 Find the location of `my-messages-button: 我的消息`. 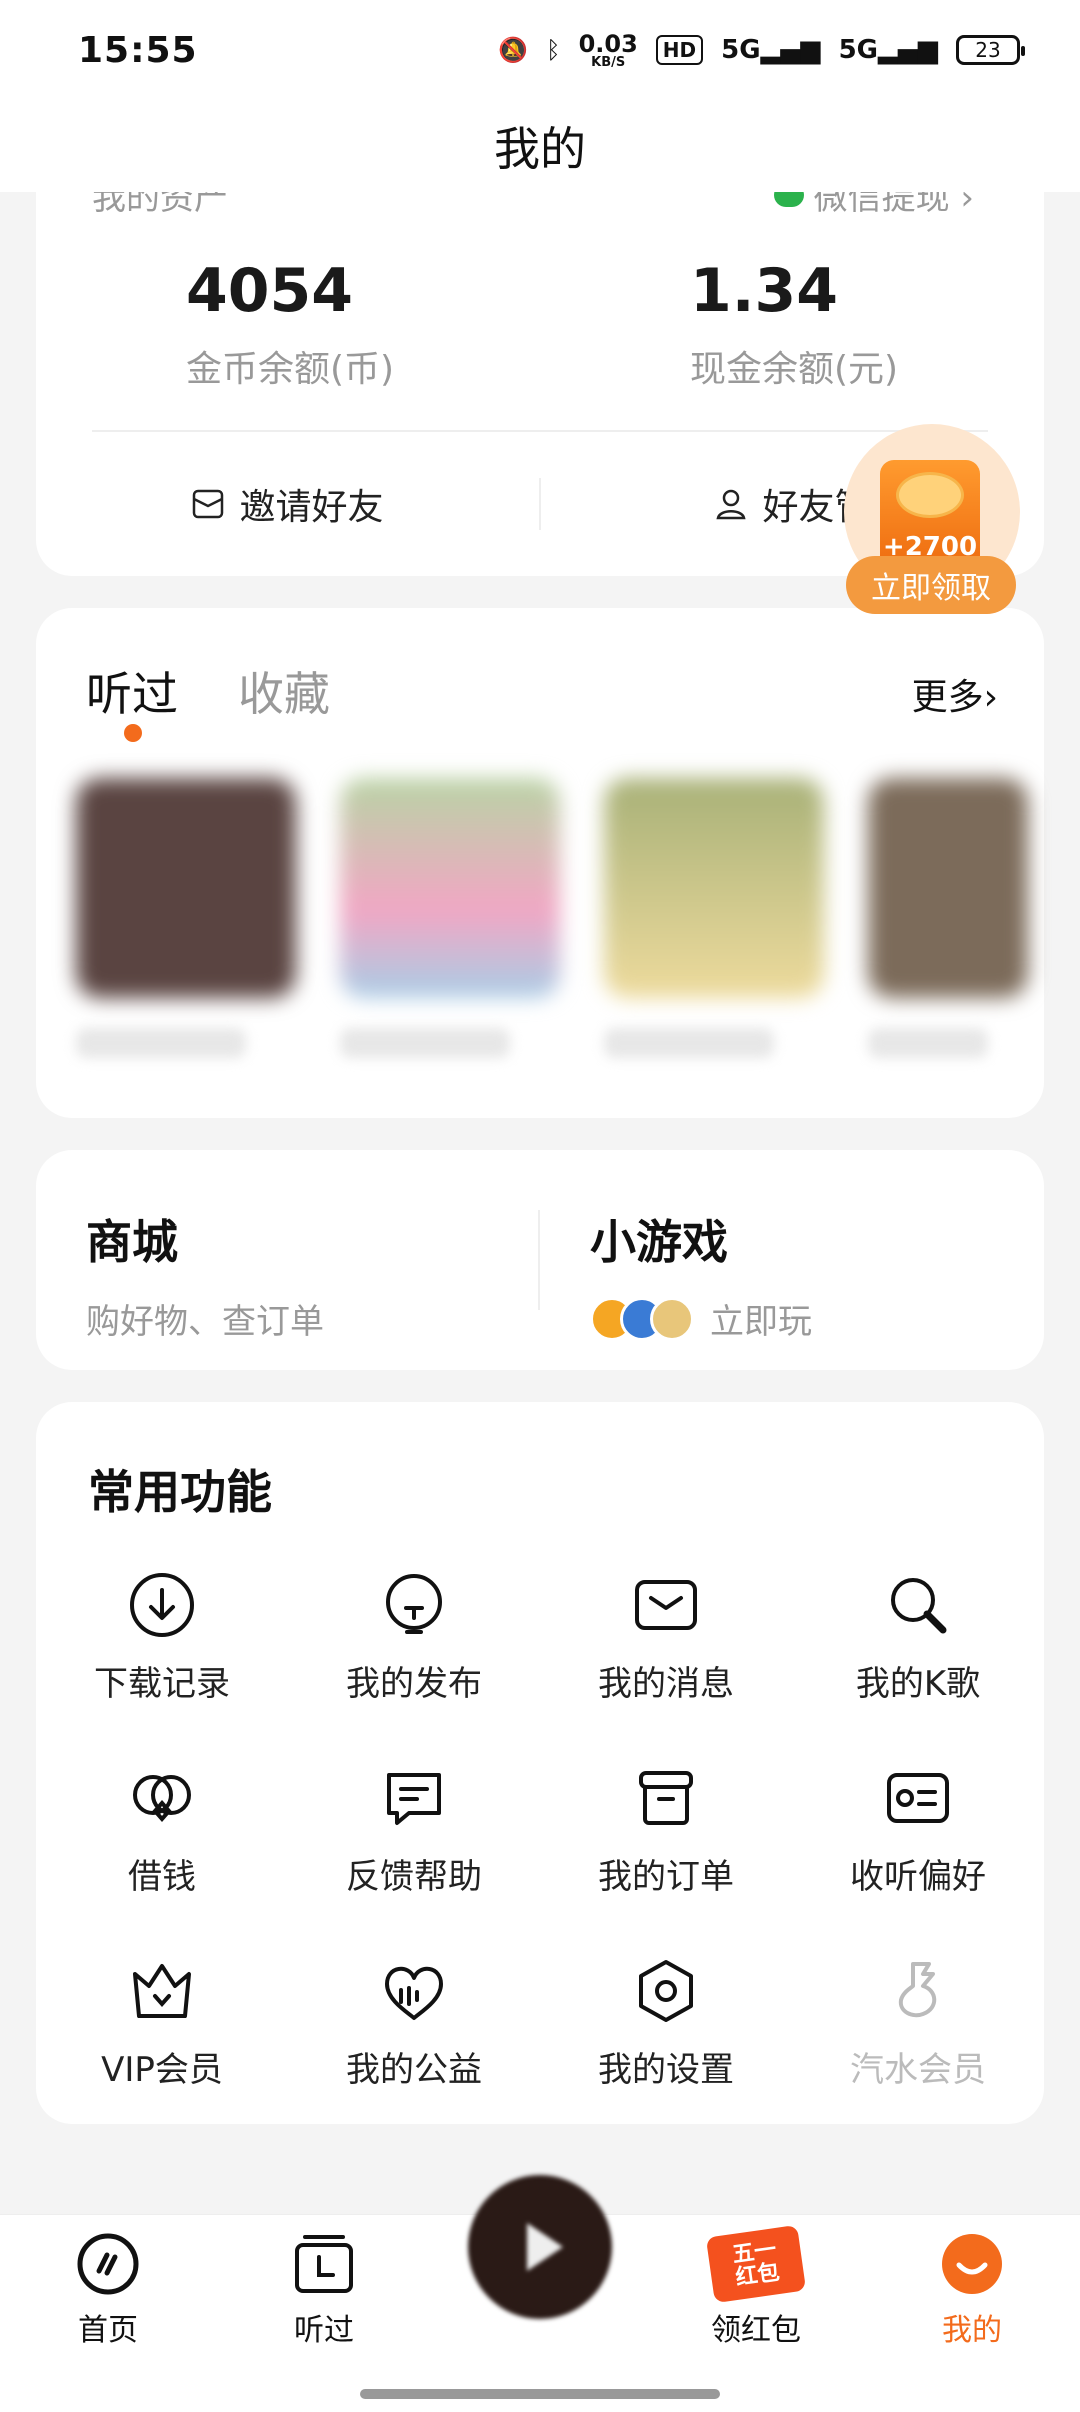

my-messages-button: 我的消息 is located at coordinates (666, 1637).